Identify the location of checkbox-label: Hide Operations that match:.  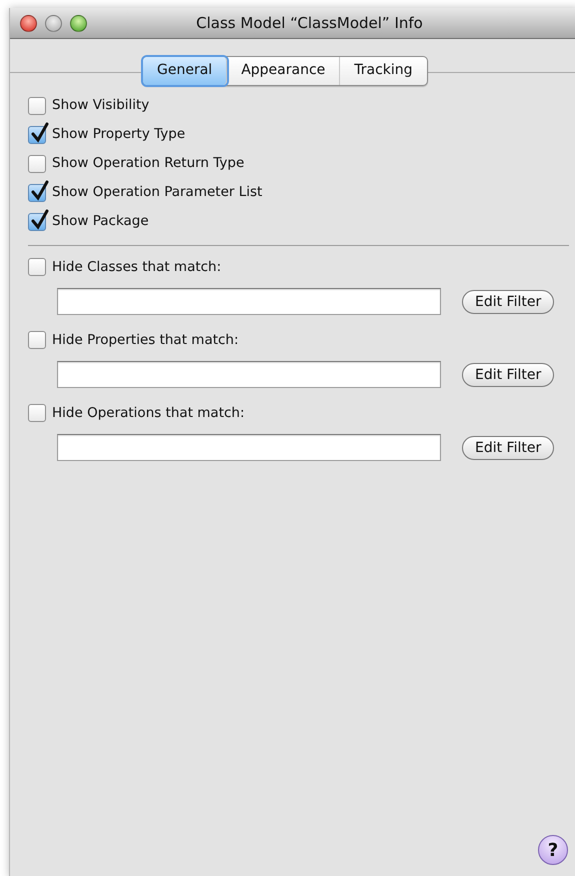
(148, 413).